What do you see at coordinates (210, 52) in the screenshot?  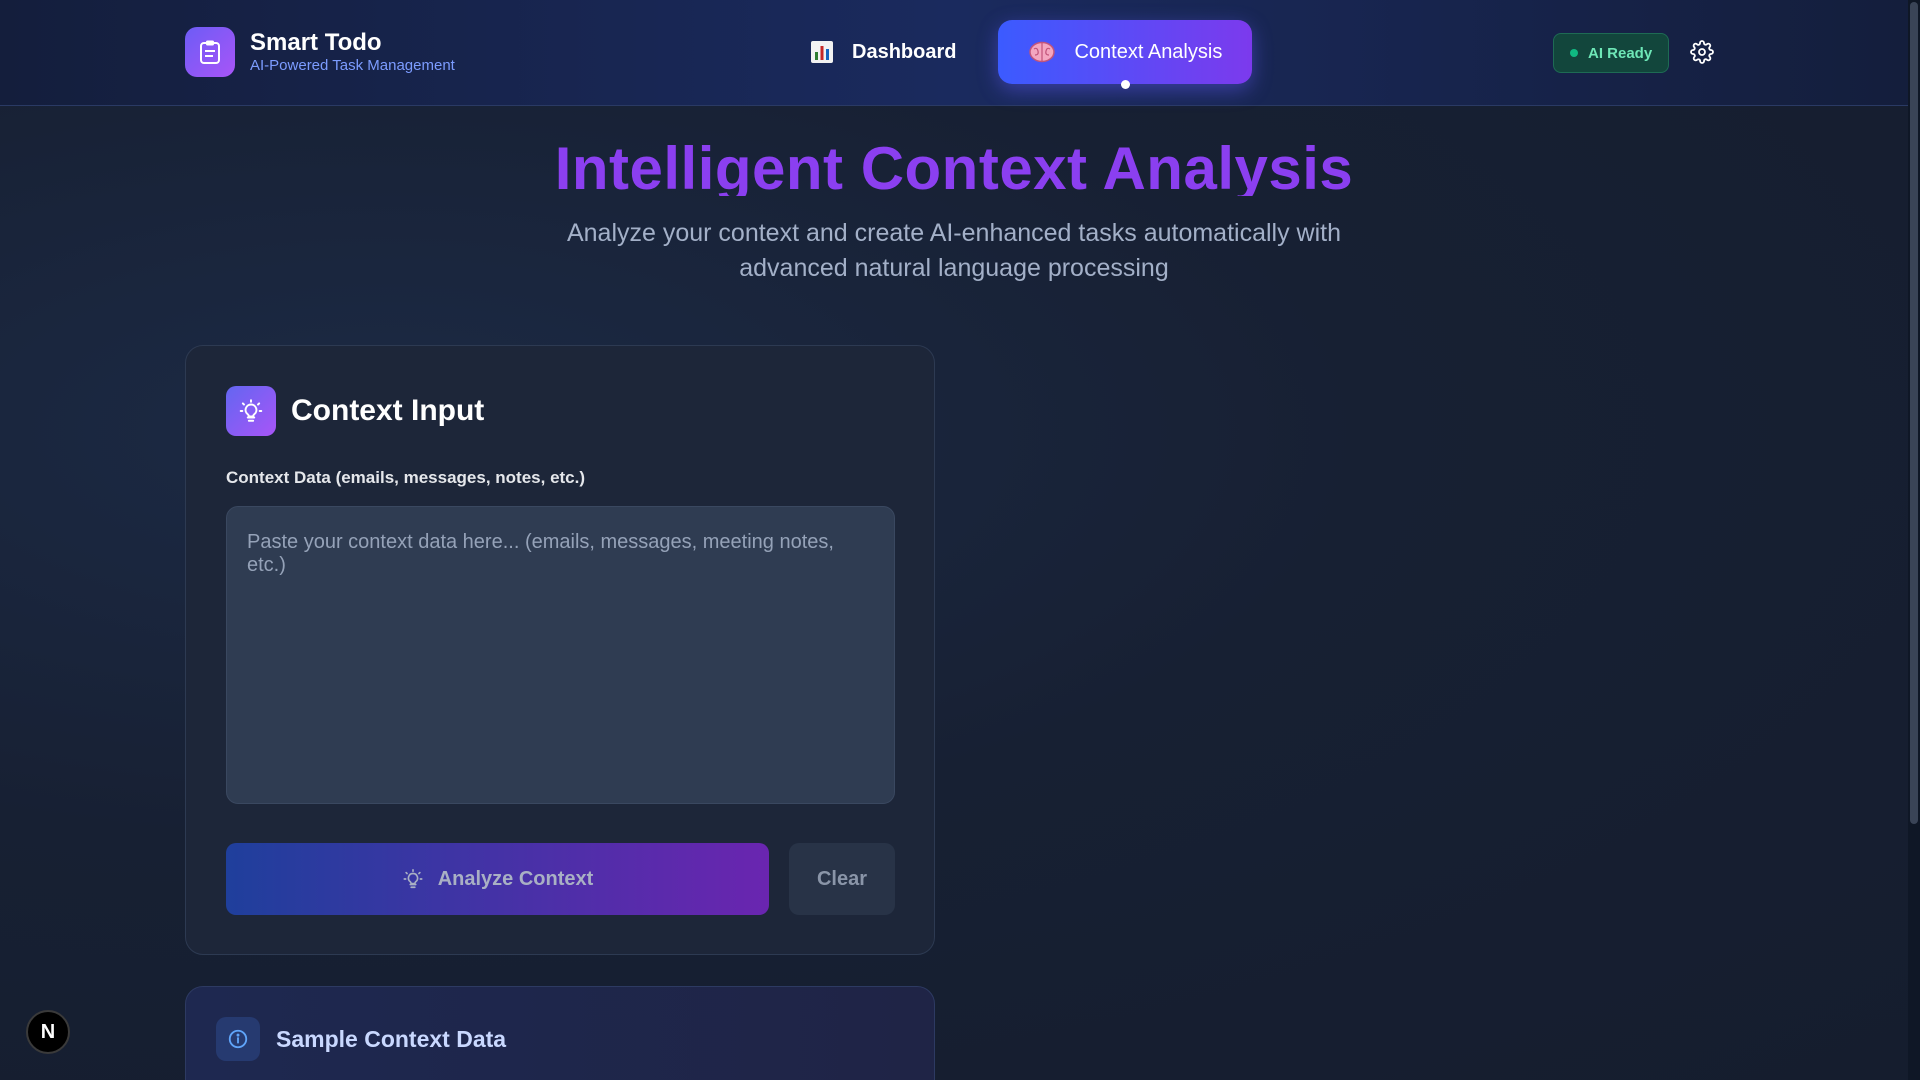 I see `clipboard-icon` at bounding box center [210, 52].